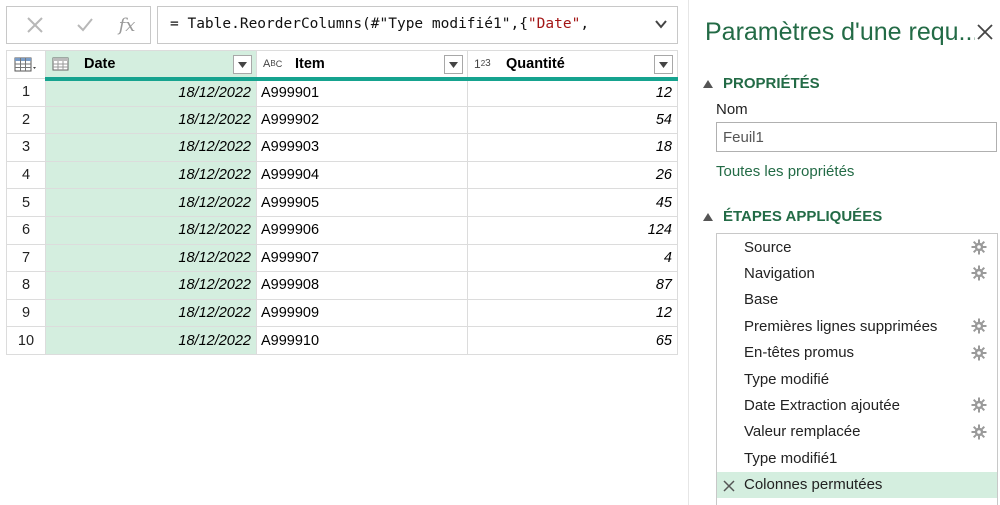  I want to click on step-label: Source, so click(768, 247).